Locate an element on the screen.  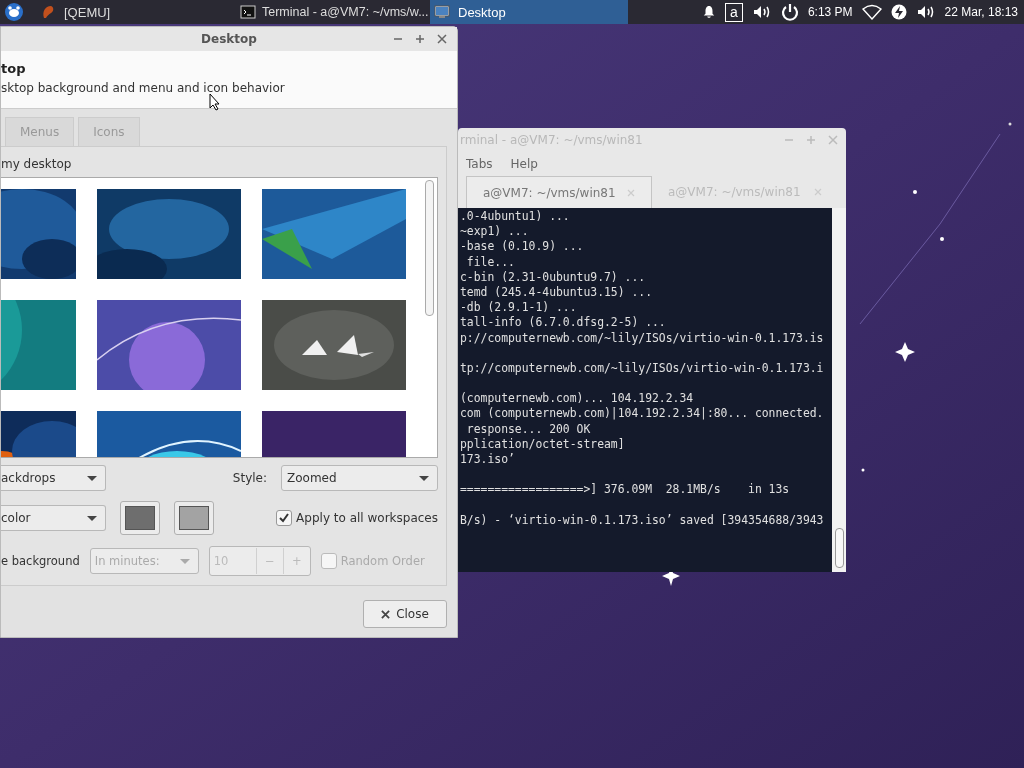
folder-label: my desktop is located at coordinates (37, 165).